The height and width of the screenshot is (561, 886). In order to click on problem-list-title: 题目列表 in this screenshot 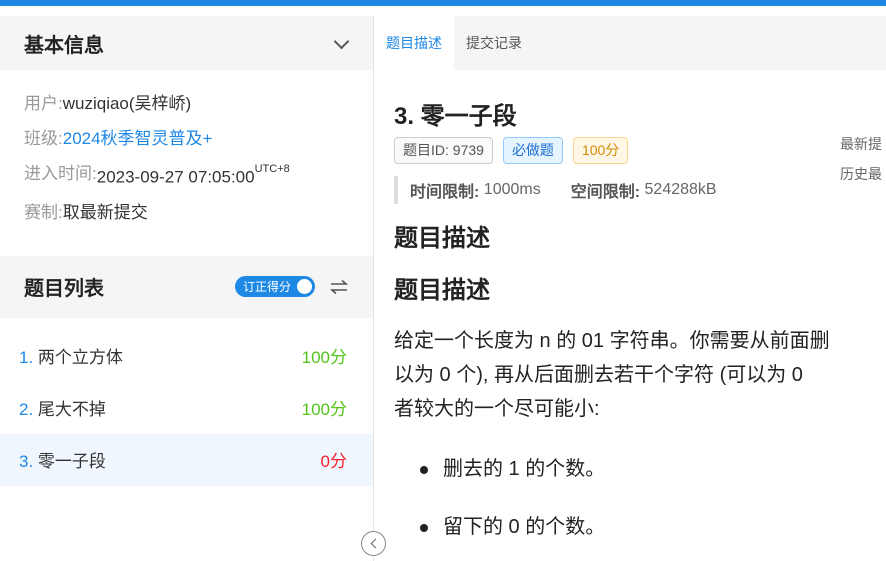, I will do `click(64, 289)`.